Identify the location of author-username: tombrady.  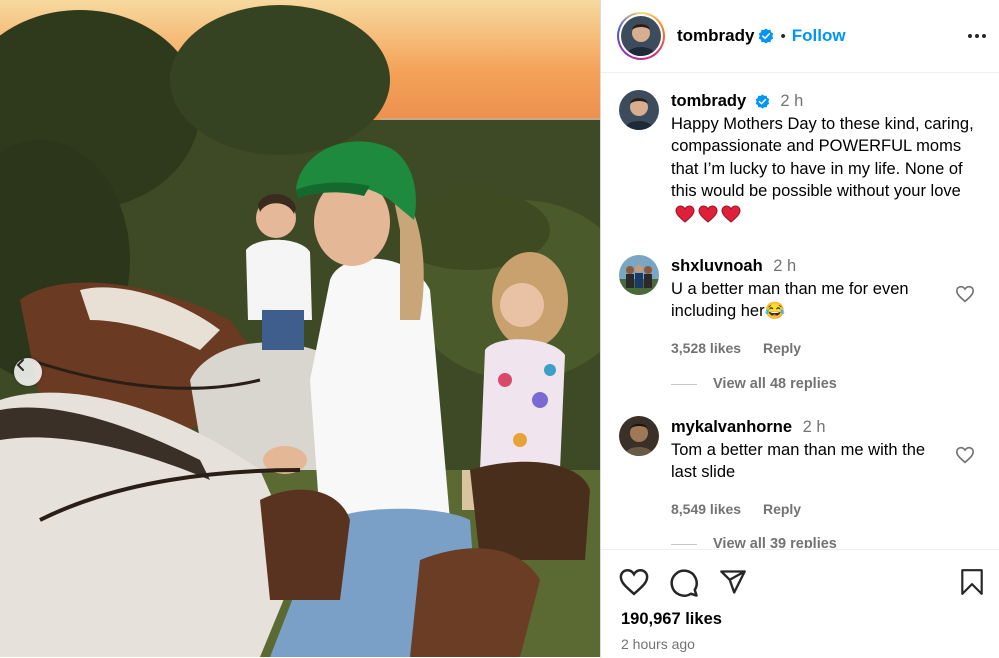
(715, 36).